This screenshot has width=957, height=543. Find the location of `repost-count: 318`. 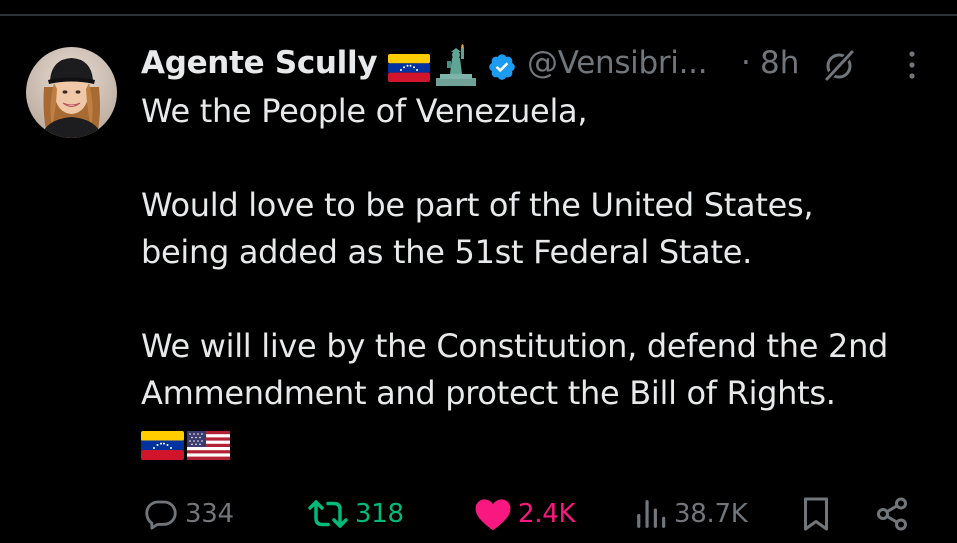

repost-count: 318 is located at coordinates (379, 514).